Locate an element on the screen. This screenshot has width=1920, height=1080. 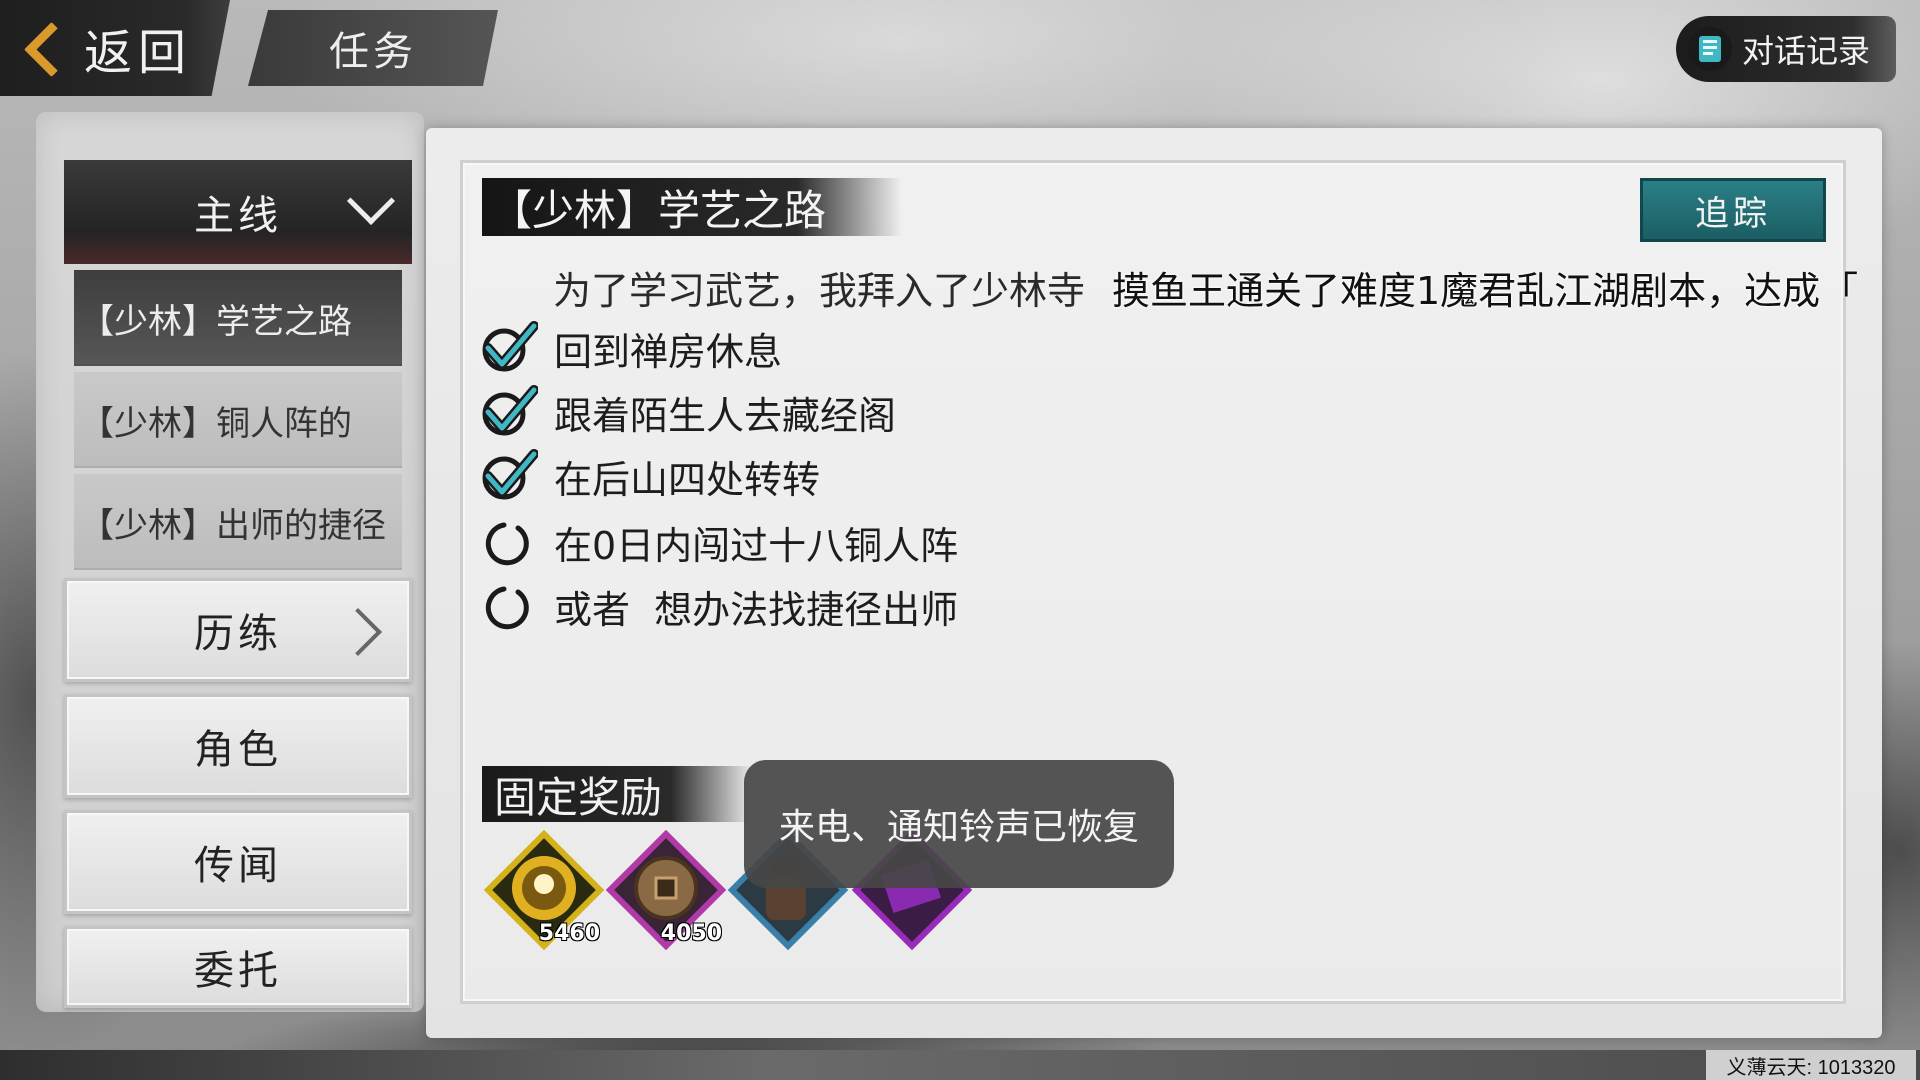
chevron-down-icon is located at coordinates (371, 201).